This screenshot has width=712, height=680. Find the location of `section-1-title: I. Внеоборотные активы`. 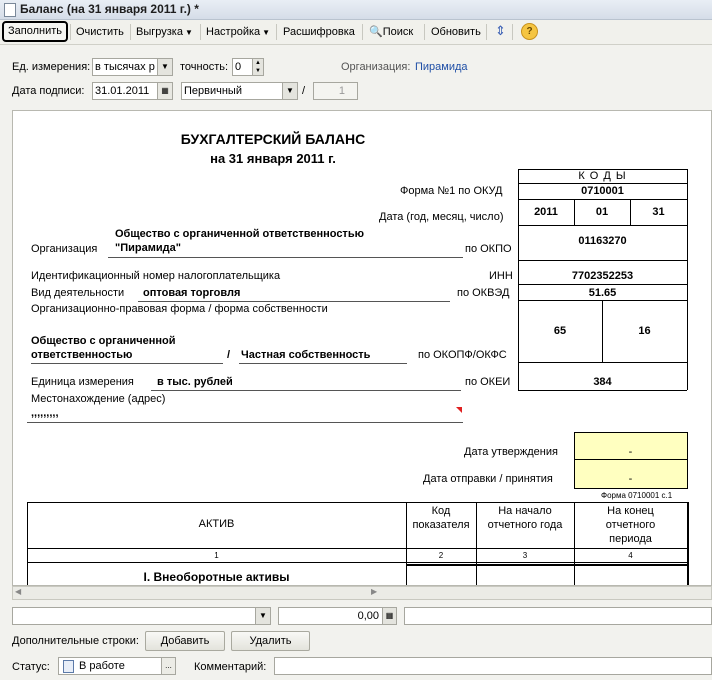

section-1-title: I. Внеоборотные активы is located at coordinates (216, 577).